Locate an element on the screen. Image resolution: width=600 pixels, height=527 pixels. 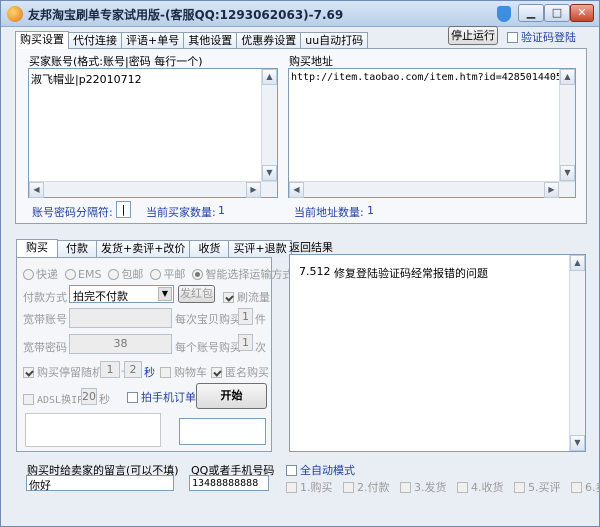
buyer-accounts-vscroll: ▲ ▼ is located at coordinates (269, 125).